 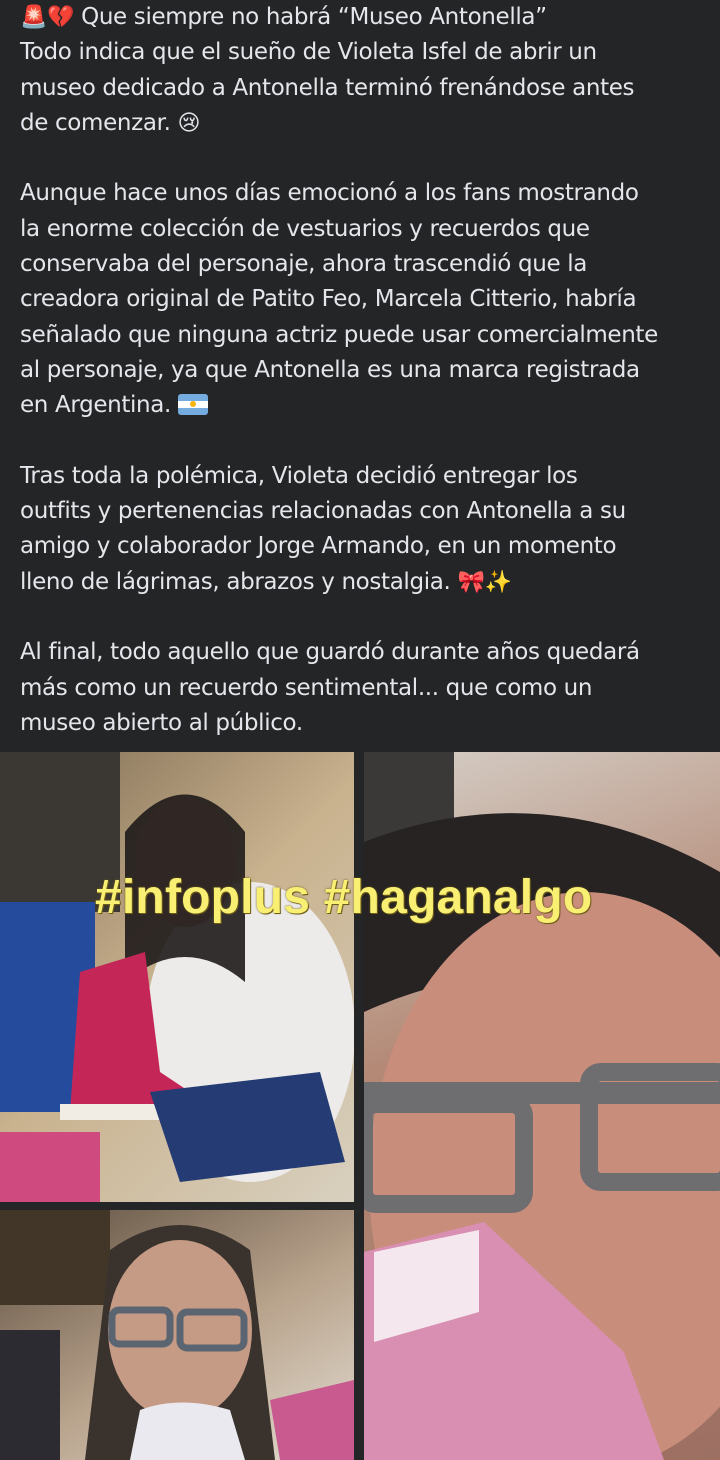 What do you see at coordinates (362, 405) in the screenshot?
I see `post-line: en Argentina.` at bounding box center [362, 405].